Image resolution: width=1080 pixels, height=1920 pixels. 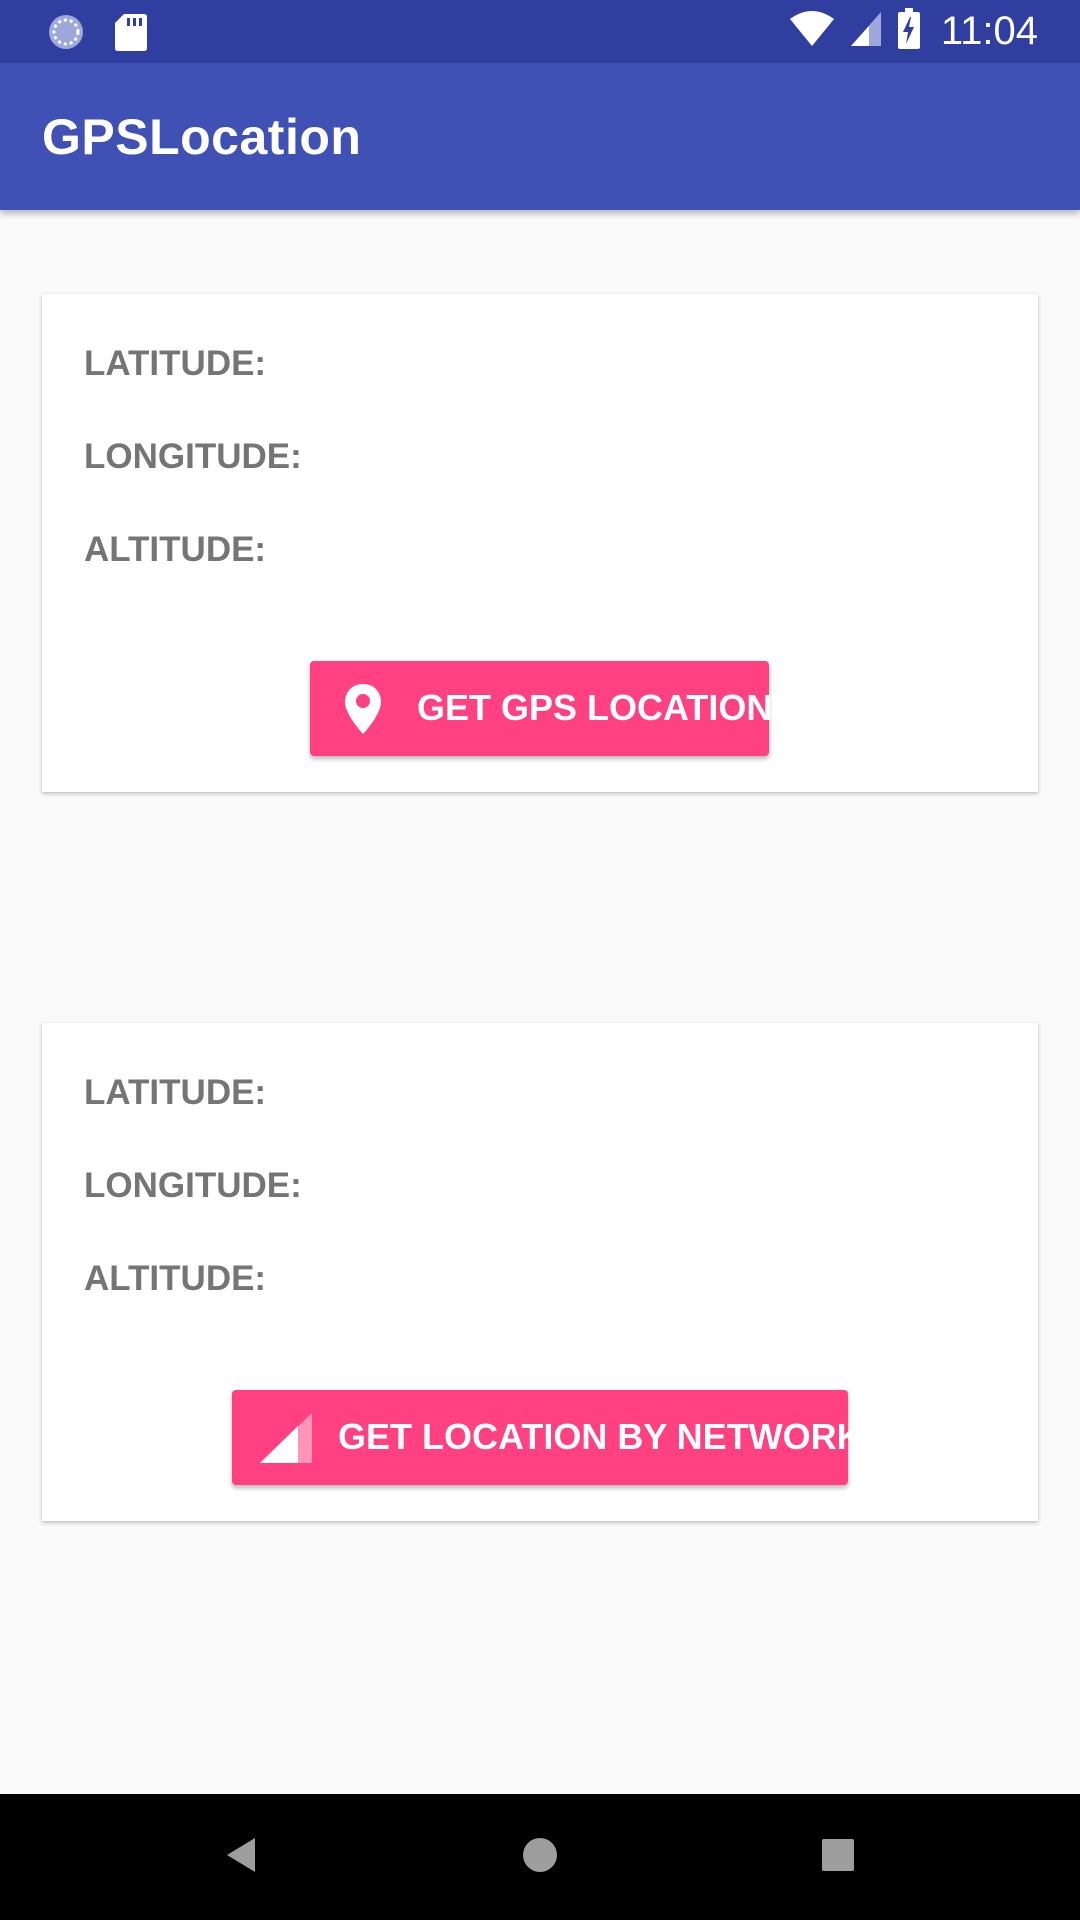 I want to click on home-button, so click(x=540, y=1857).